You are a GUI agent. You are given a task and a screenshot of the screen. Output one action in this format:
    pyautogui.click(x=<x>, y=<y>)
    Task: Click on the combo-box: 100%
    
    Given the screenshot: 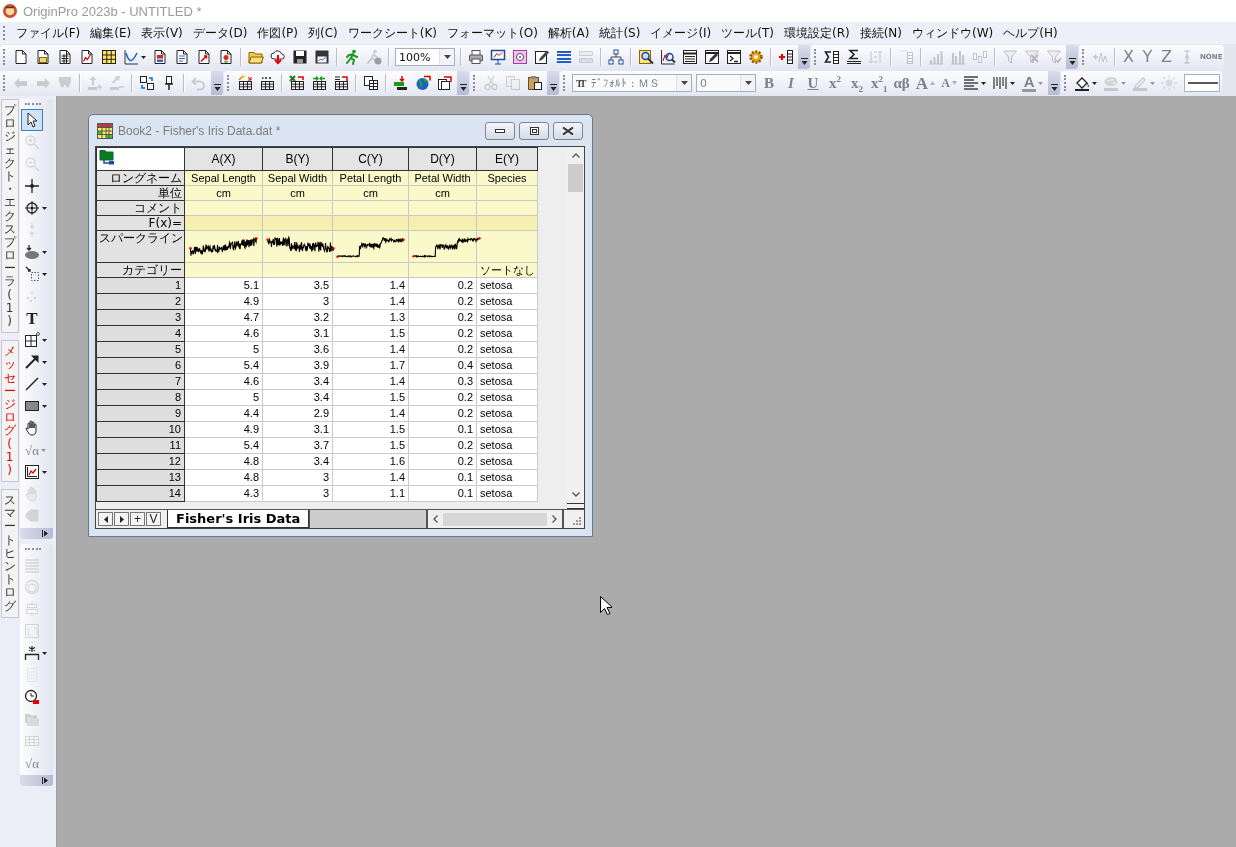 What is the action you would take?
    pyautogui.click(x=425, y=57)
    